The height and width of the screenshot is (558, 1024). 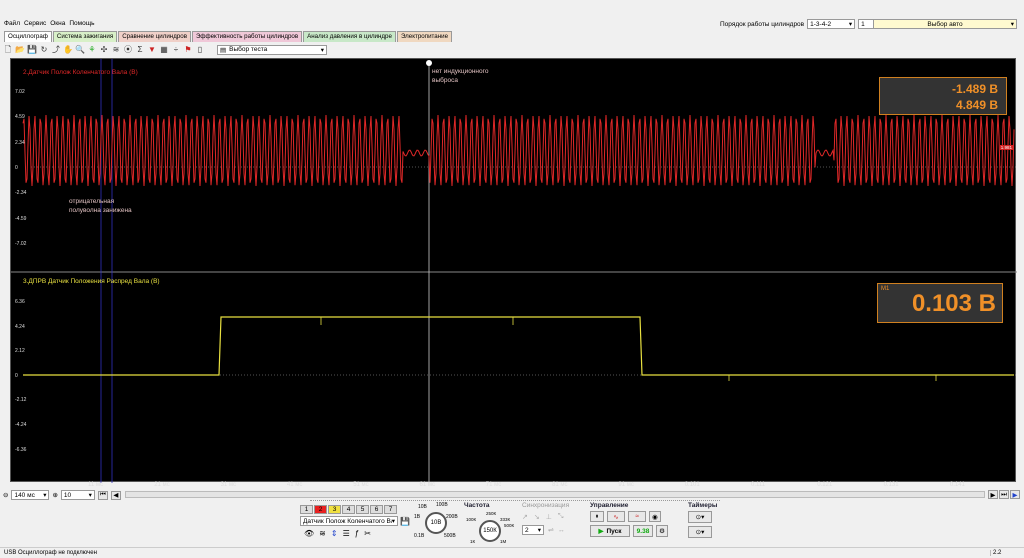 I want to click on open-folder-icon: 📂, so click(x=20, y=50).